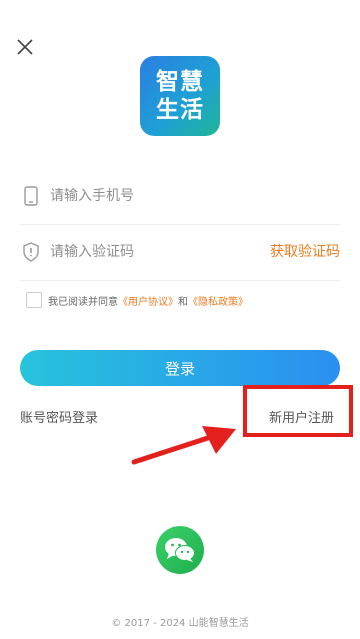 The height and width of the screenshot is (639, 360). Describe the element at coordinates (148, 300) in the screenshot. I see `user-agreement-link: 《用户协议》` at that location.